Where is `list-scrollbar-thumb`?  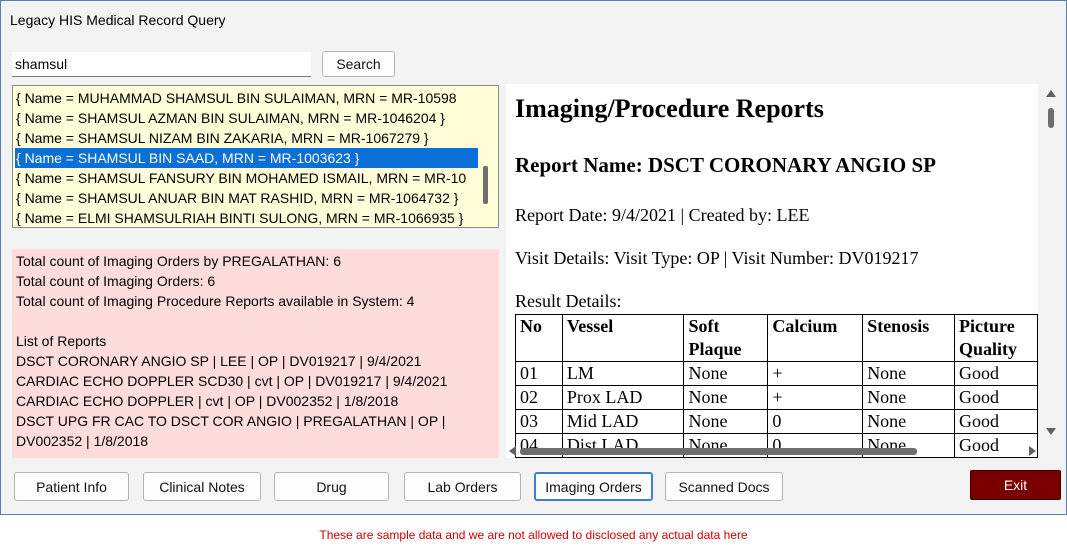 list-scrollbar-thumb is located at coordinates (485, 185).